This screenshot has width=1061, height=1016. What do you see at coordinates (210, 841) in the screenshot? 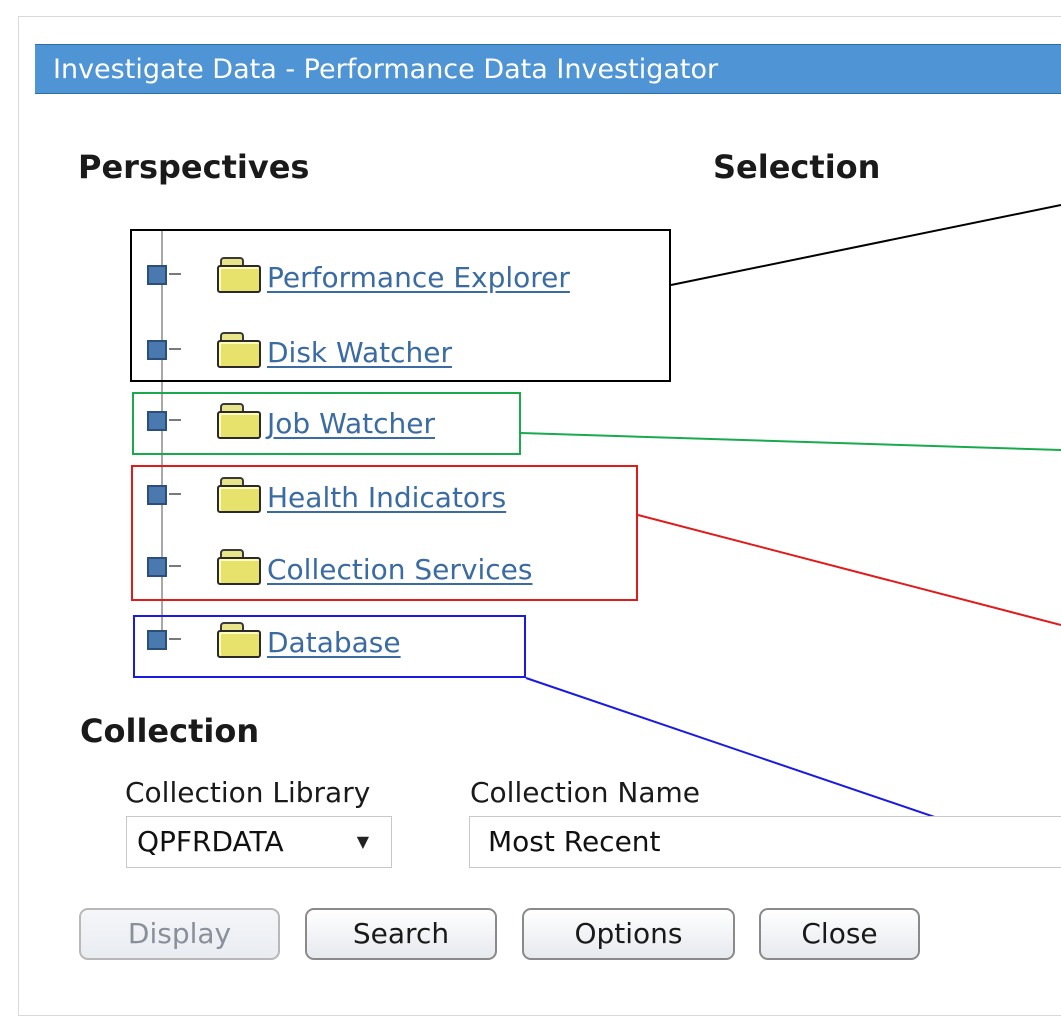
I see `collection-library-value: QPFRDATA` at bounding box center [210, 841].